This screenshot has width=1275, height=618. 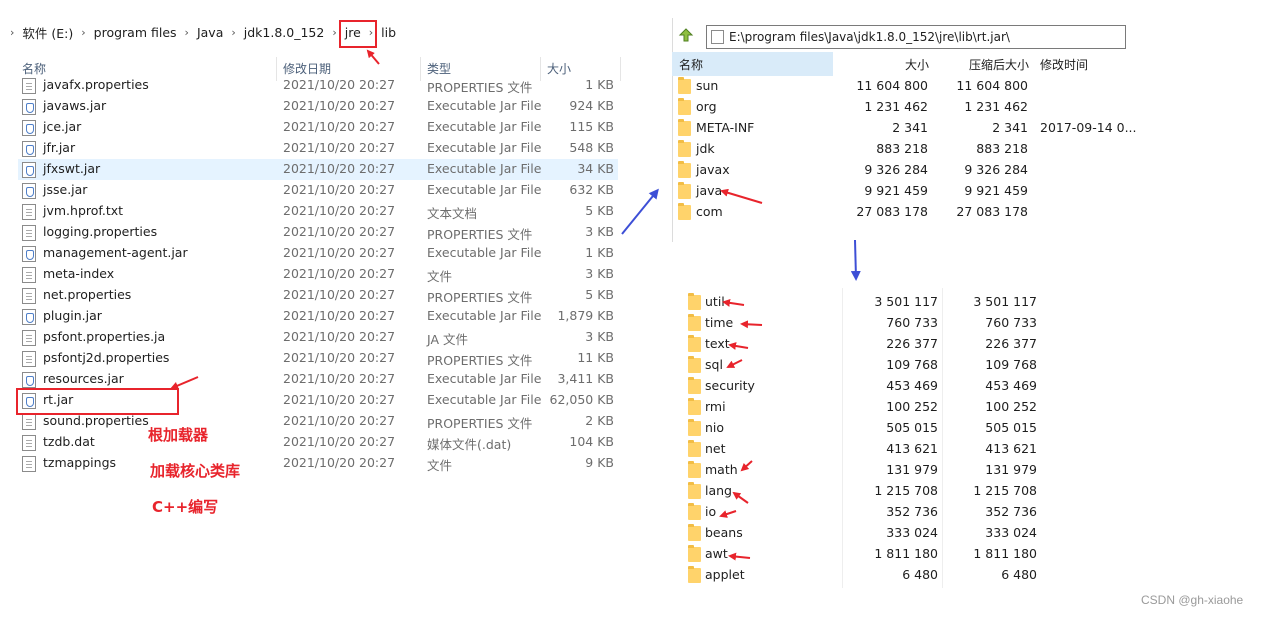 I want to click on file-row: tzmappings 2021/10/20 20:27 文件 9 KB, so click(x=318, y=463).